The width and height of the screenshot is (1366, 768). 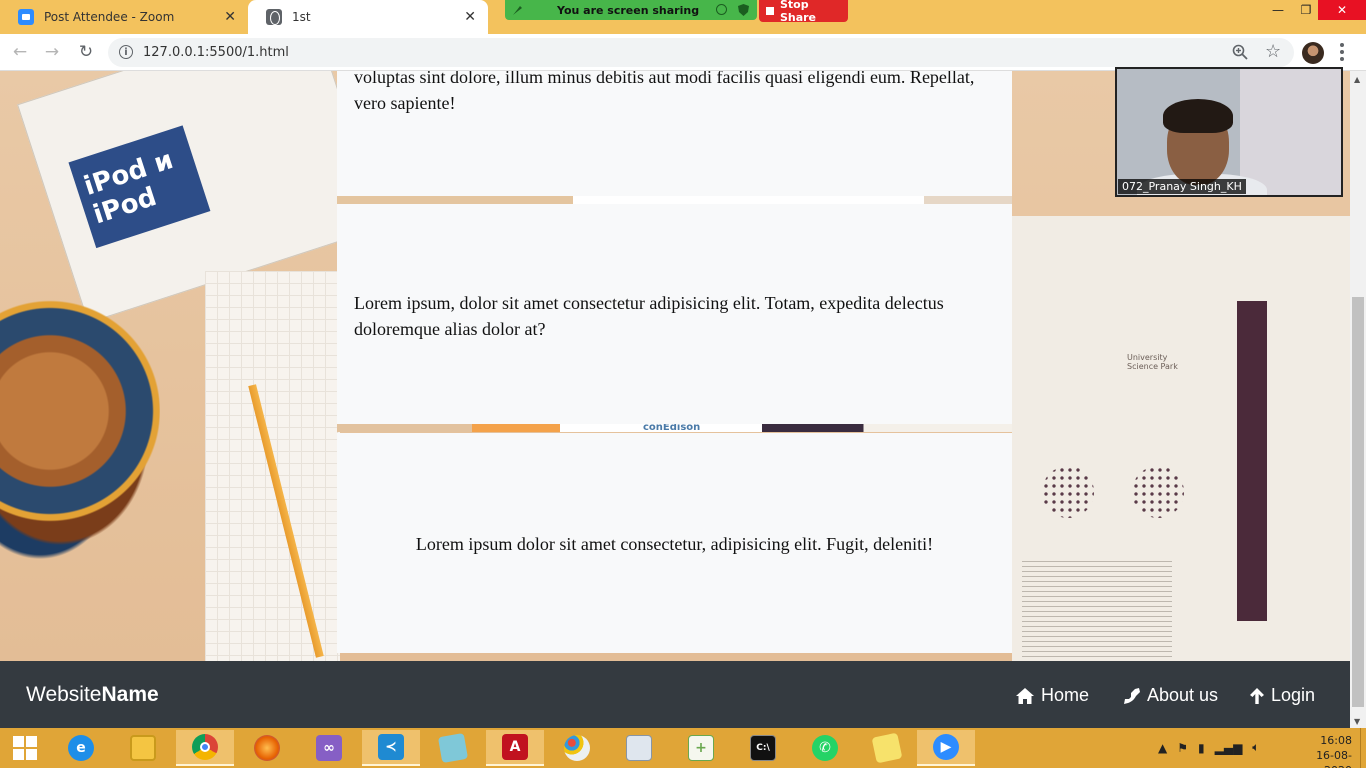 I want to click on flag-icon: ⚑, so click(x=1182, y=748).